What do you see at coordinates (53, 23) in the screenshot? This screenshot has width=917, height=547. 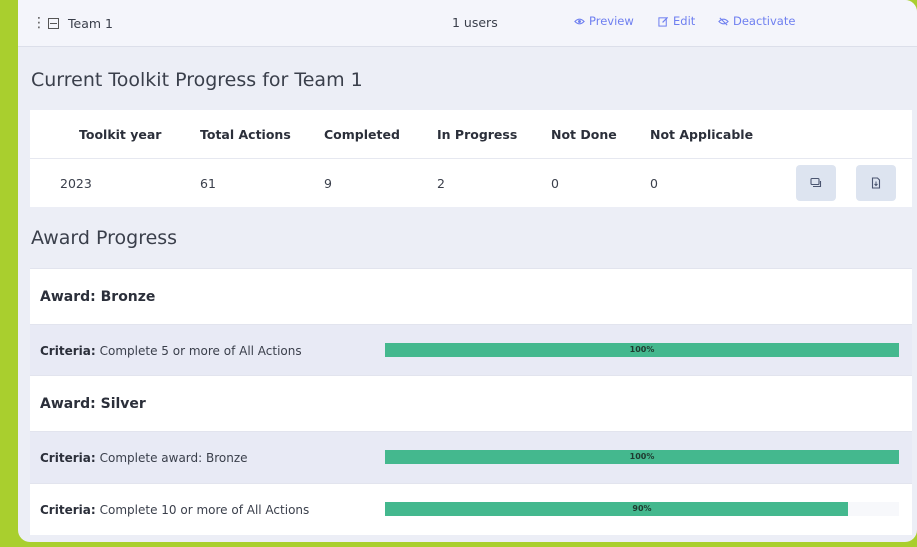 I see `collapse-icon` at bounding box center [53, 23].